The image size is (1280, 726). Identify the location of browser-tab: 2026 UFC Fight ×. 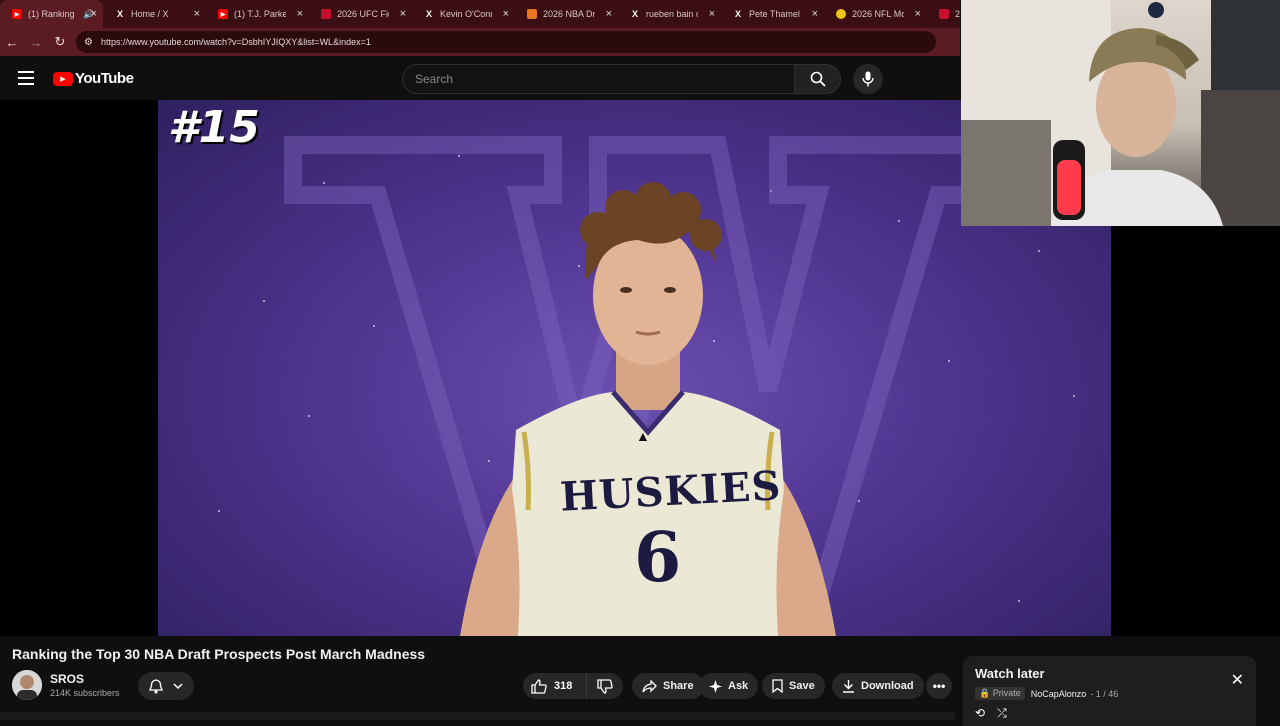
(360, 14).